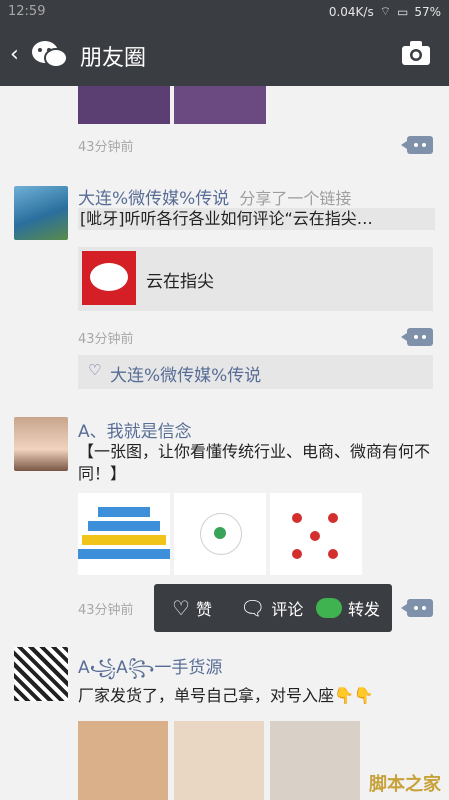 The width and height of the screenshot is (449, 800). I want to click on wifi-icon: ⌔, so click(385, 11).